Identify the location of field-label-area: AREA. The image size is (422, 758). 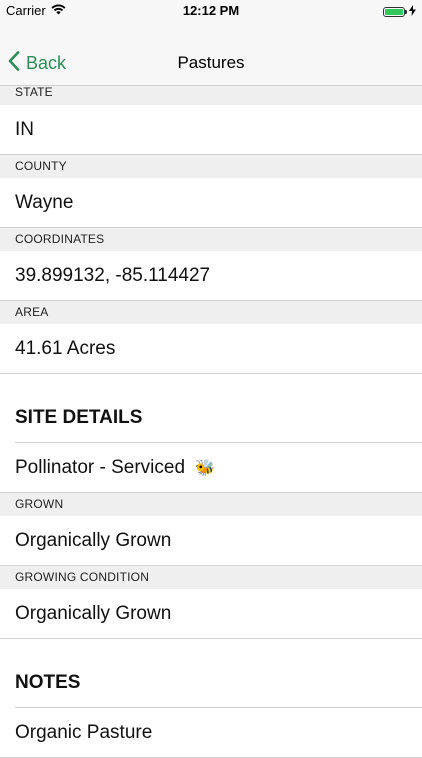
(211, 312).